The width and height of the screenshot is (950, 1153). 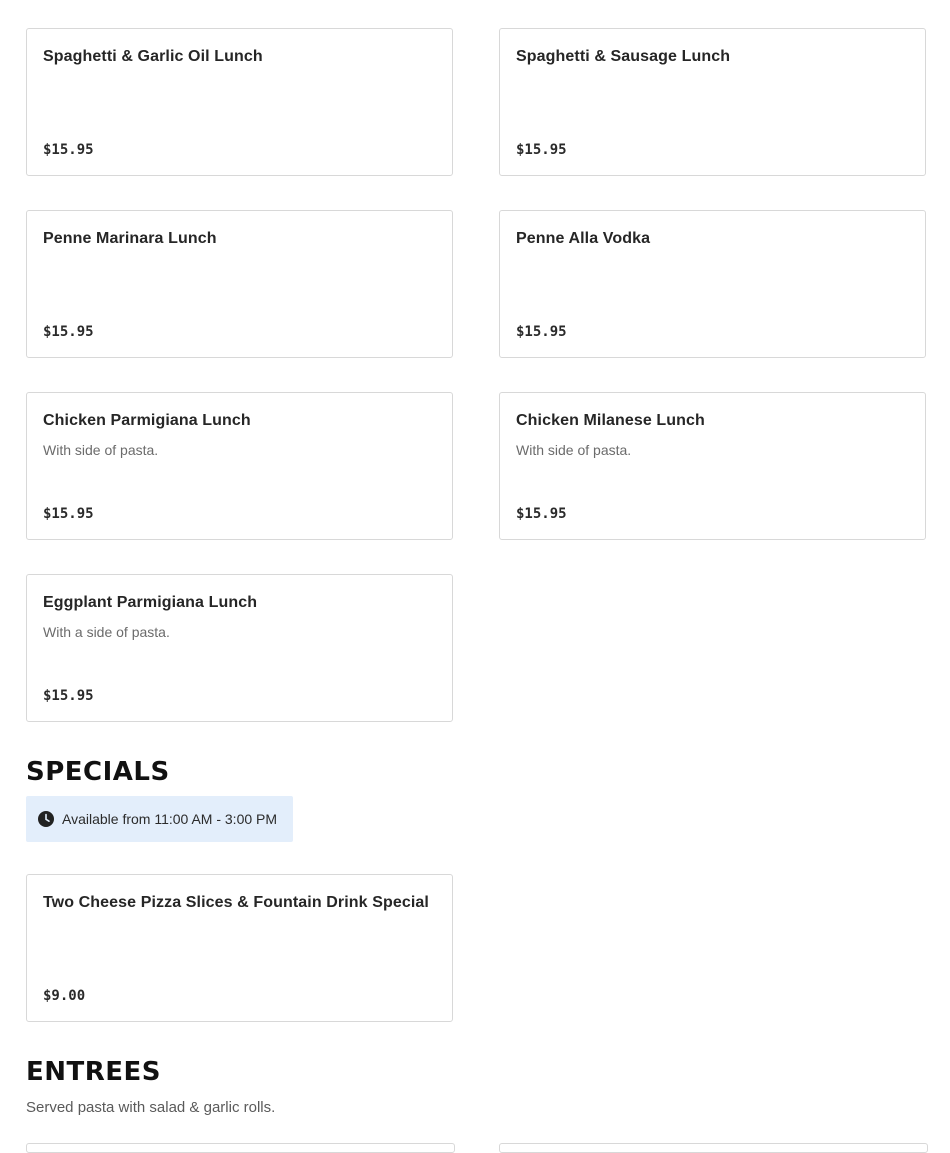 I want to click on menu-item-price: $9.00, so click(x=64, y=996).